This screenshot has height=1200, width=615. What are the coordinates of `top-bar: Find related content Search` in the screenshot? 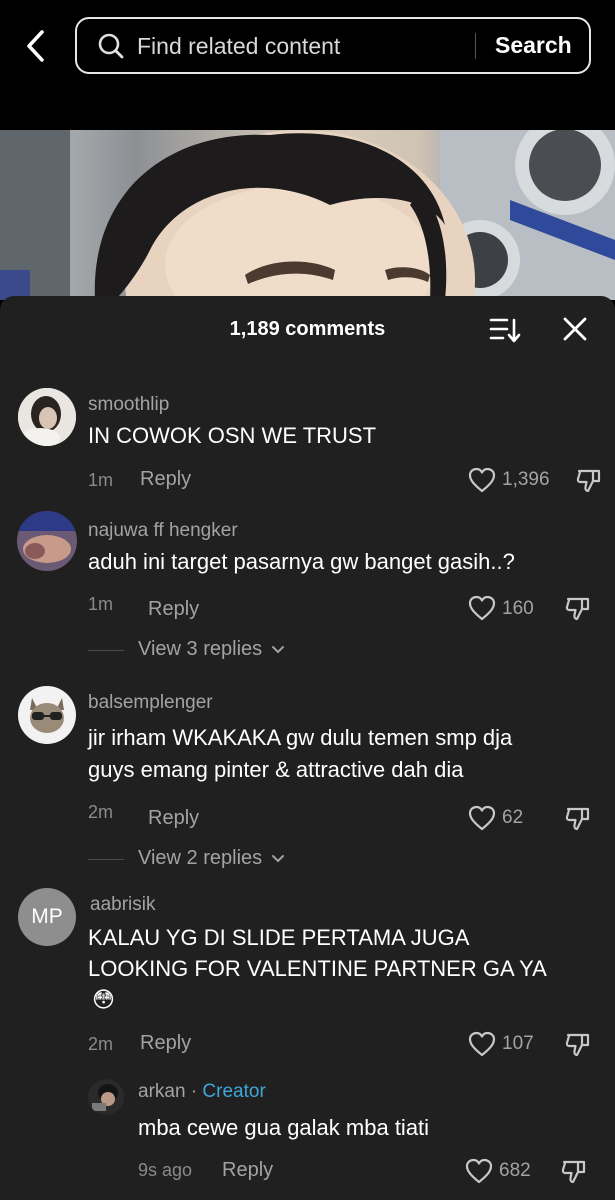 It's located at (307, 65).